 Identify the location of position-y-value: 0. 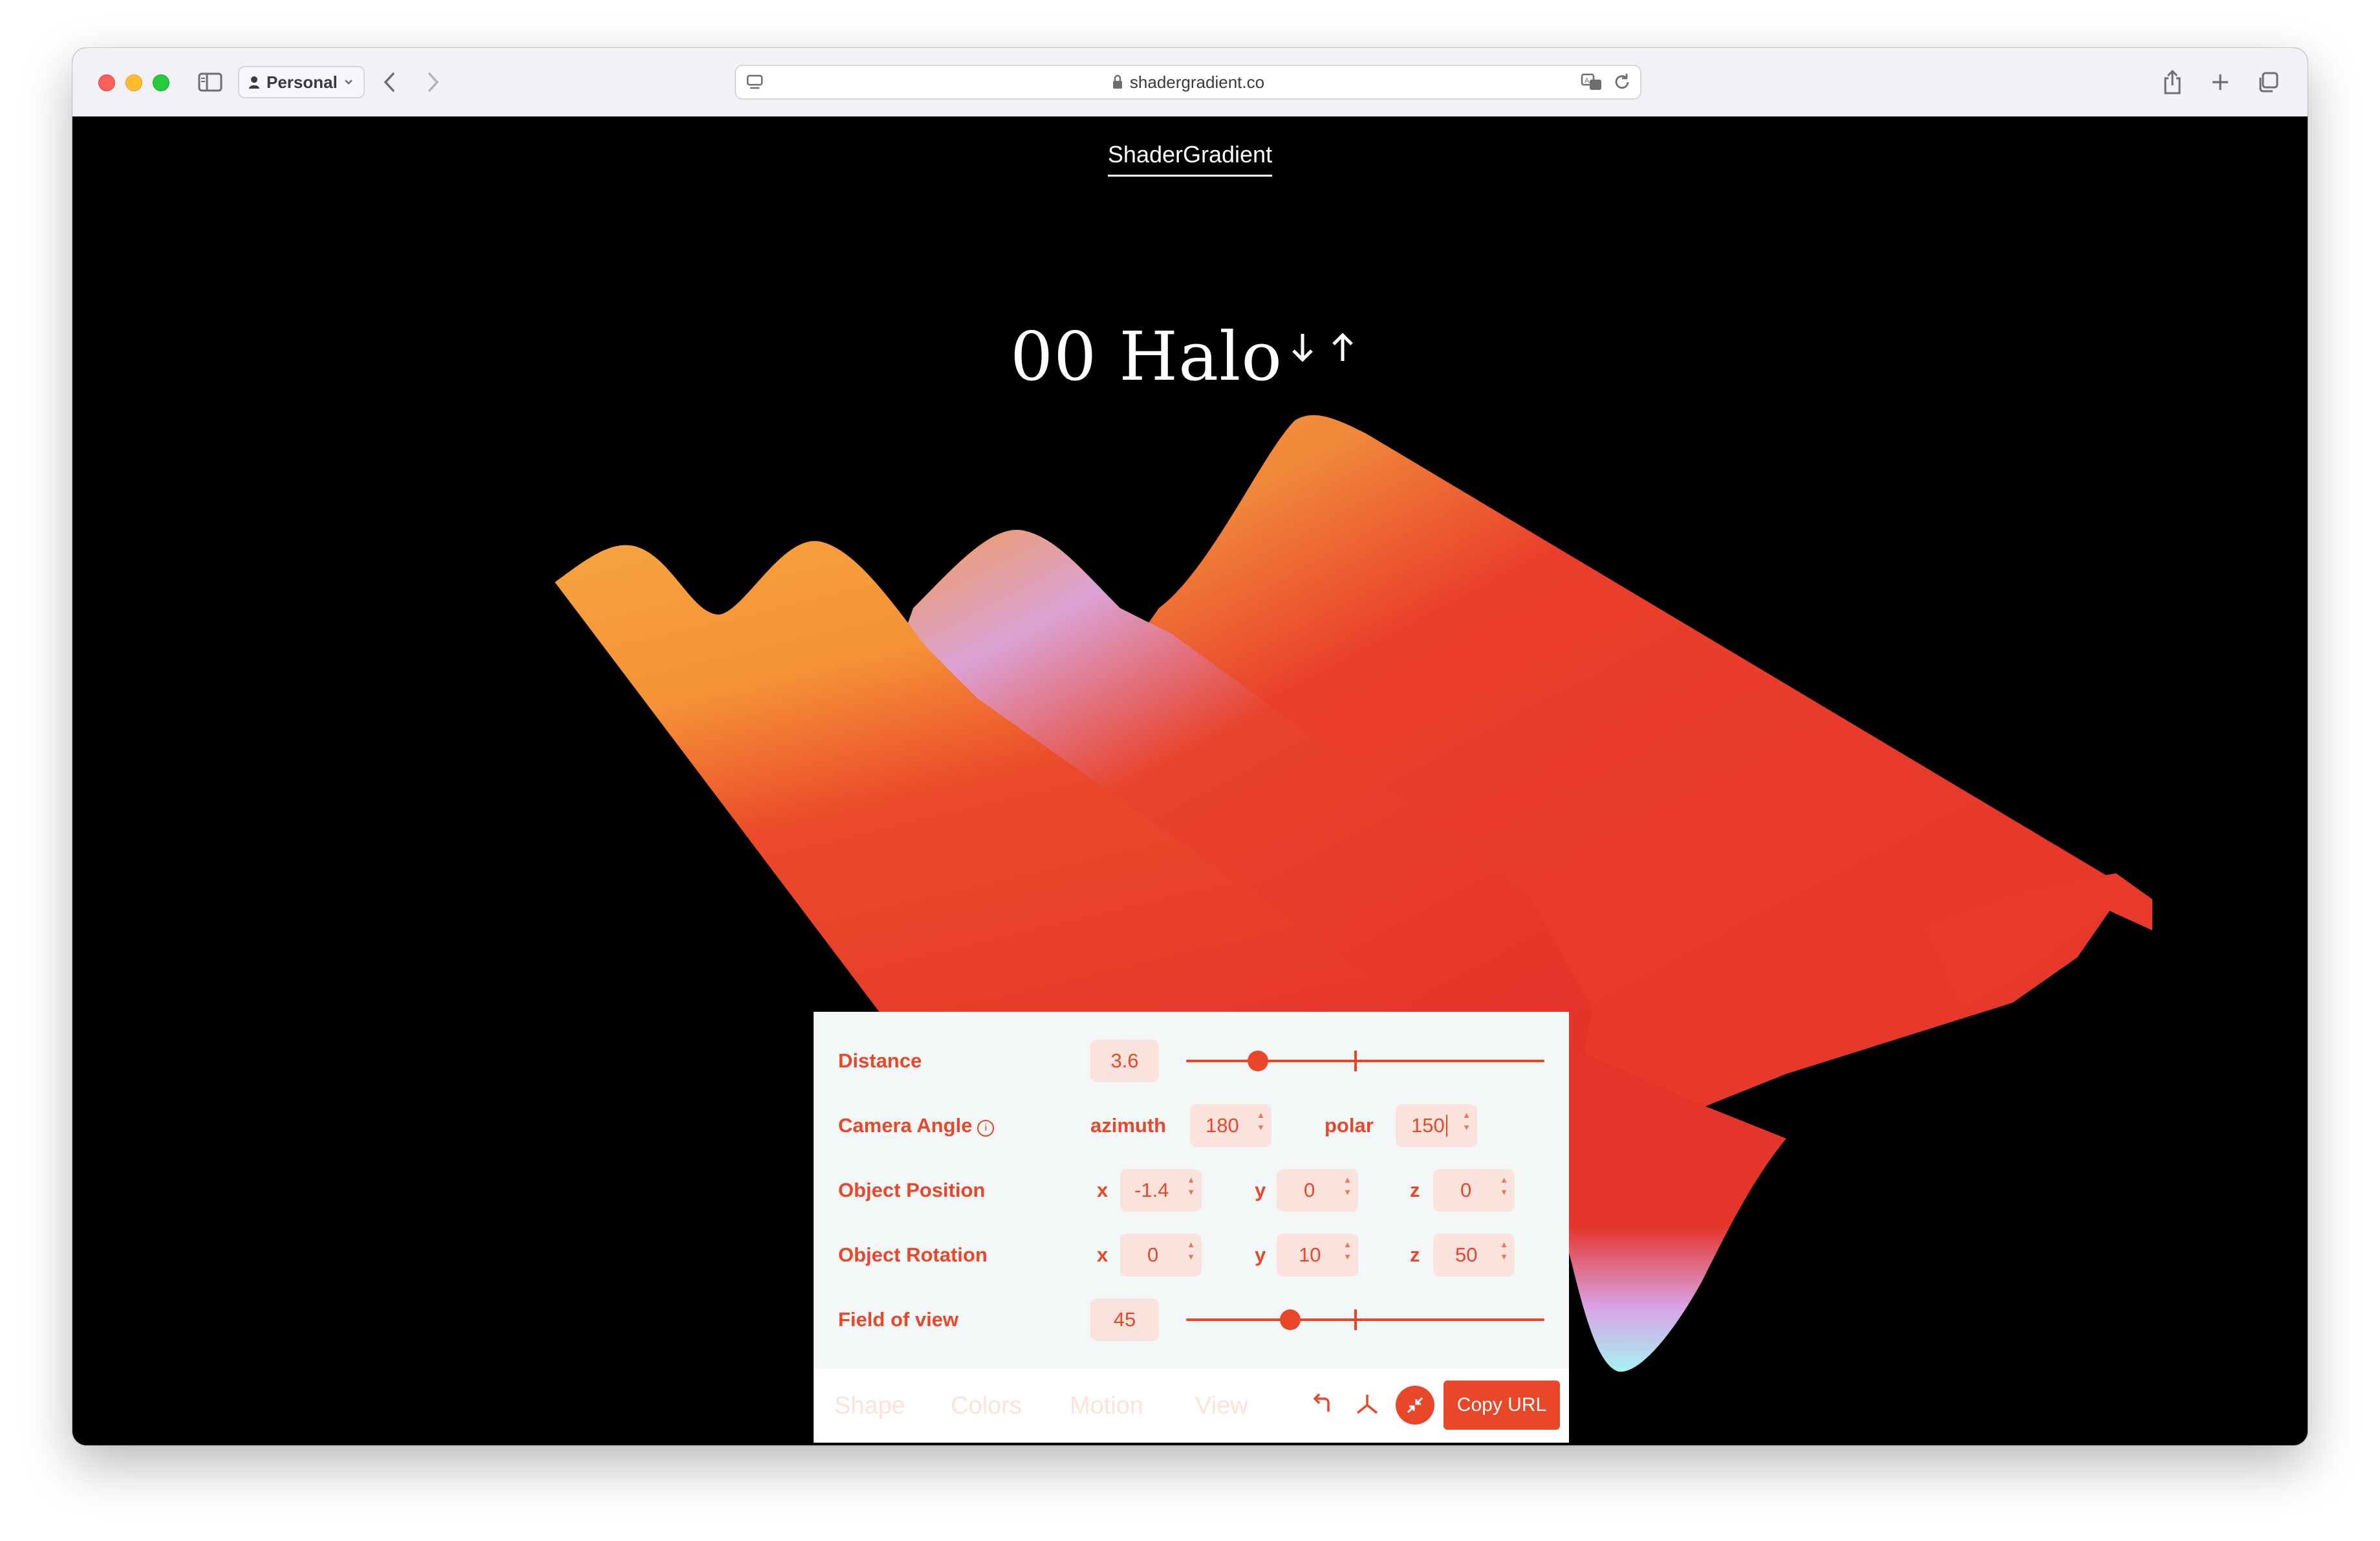
(1309, 1190).